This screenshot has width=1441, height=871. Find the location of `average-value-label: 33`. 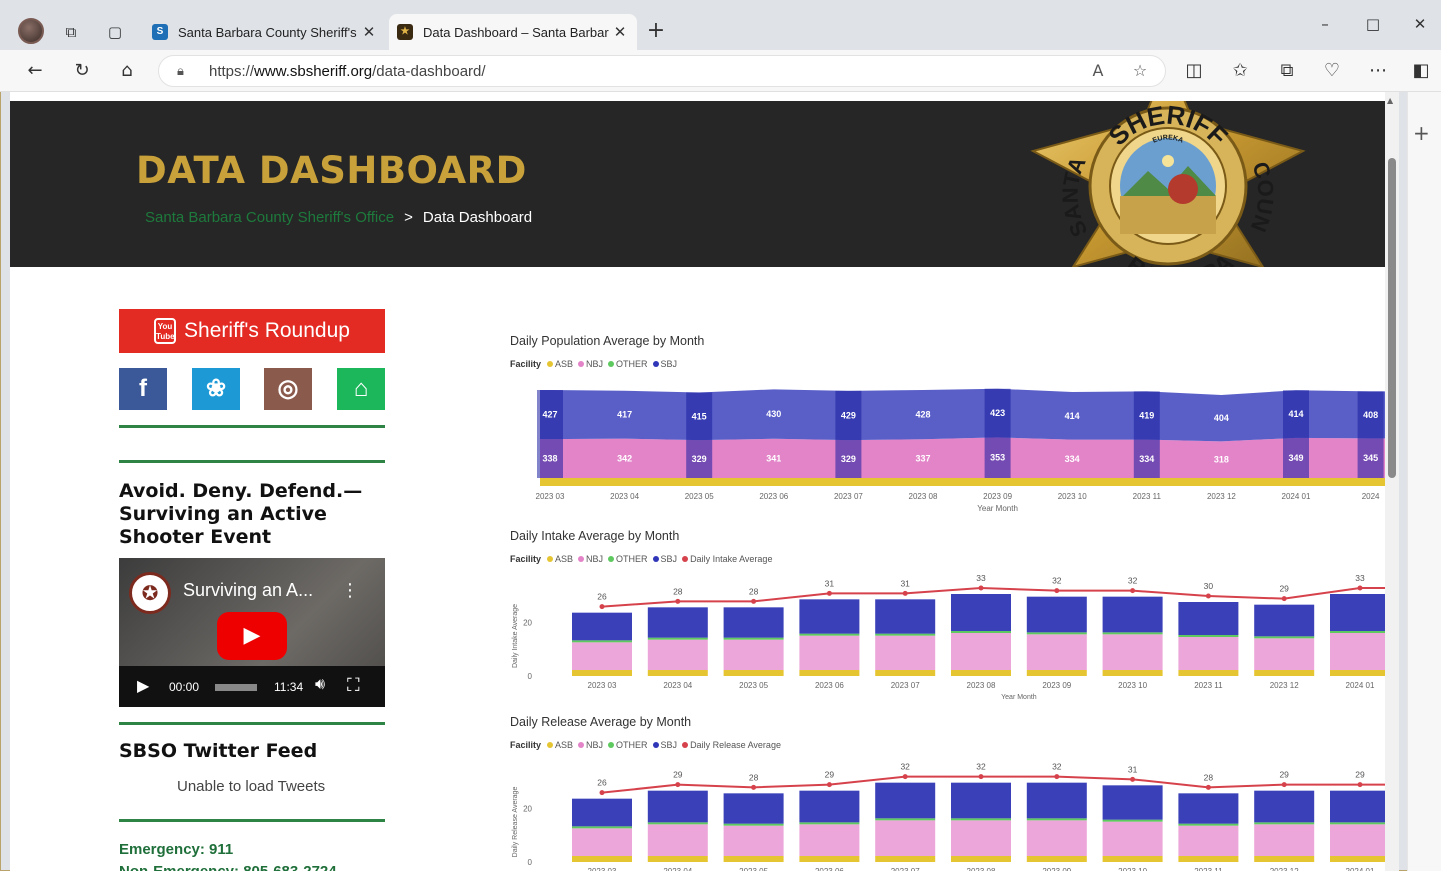

average-value-label: 33 is located at coordinates (1360, 578).